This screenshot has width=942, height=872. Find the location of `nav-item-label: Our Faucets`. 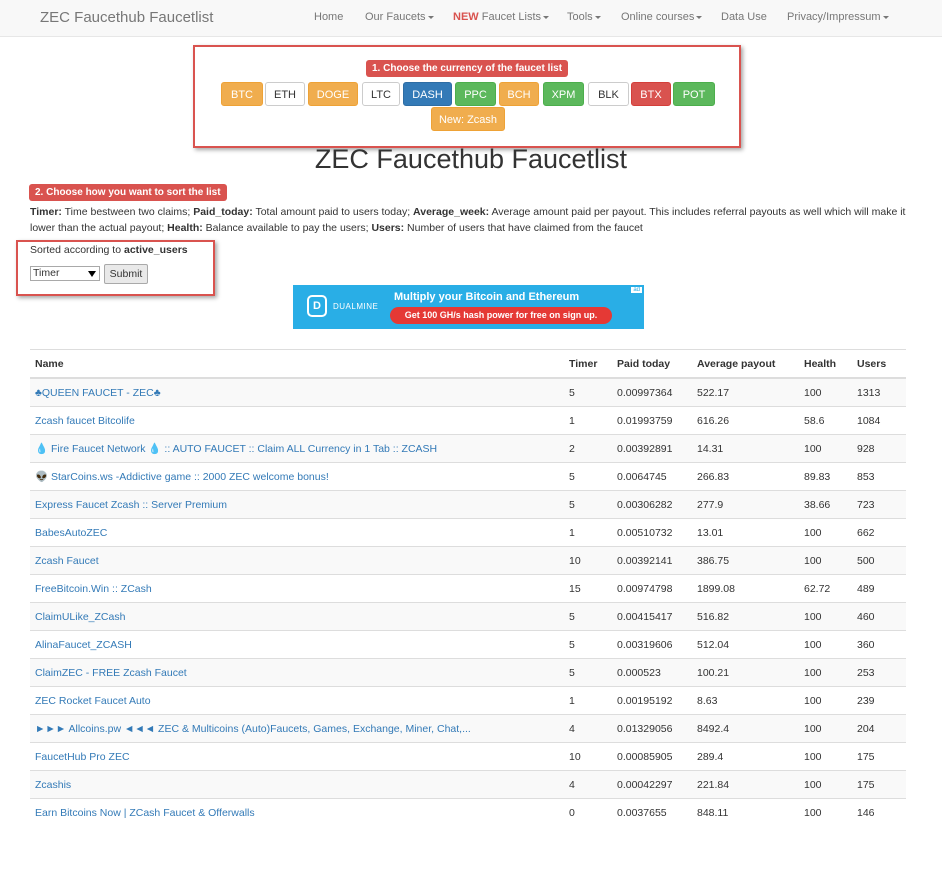

nav-item-label: Our Faucets is located at coordinates (395, 17).